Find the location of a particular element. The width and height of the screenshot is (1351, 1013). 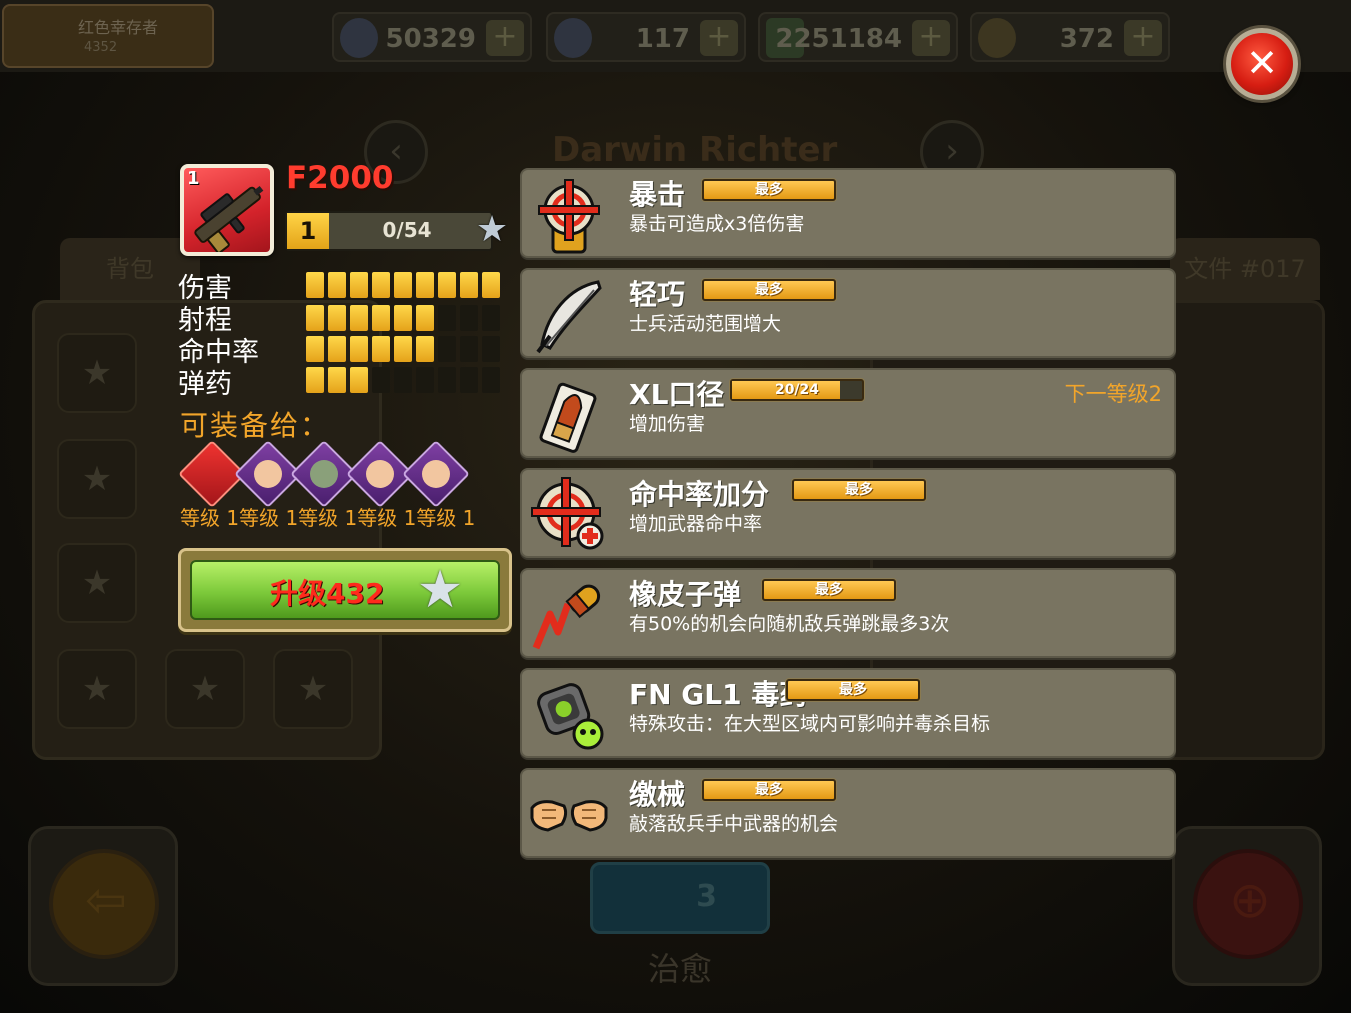

add-coins-button: + is located at coordinates (1143, 38).